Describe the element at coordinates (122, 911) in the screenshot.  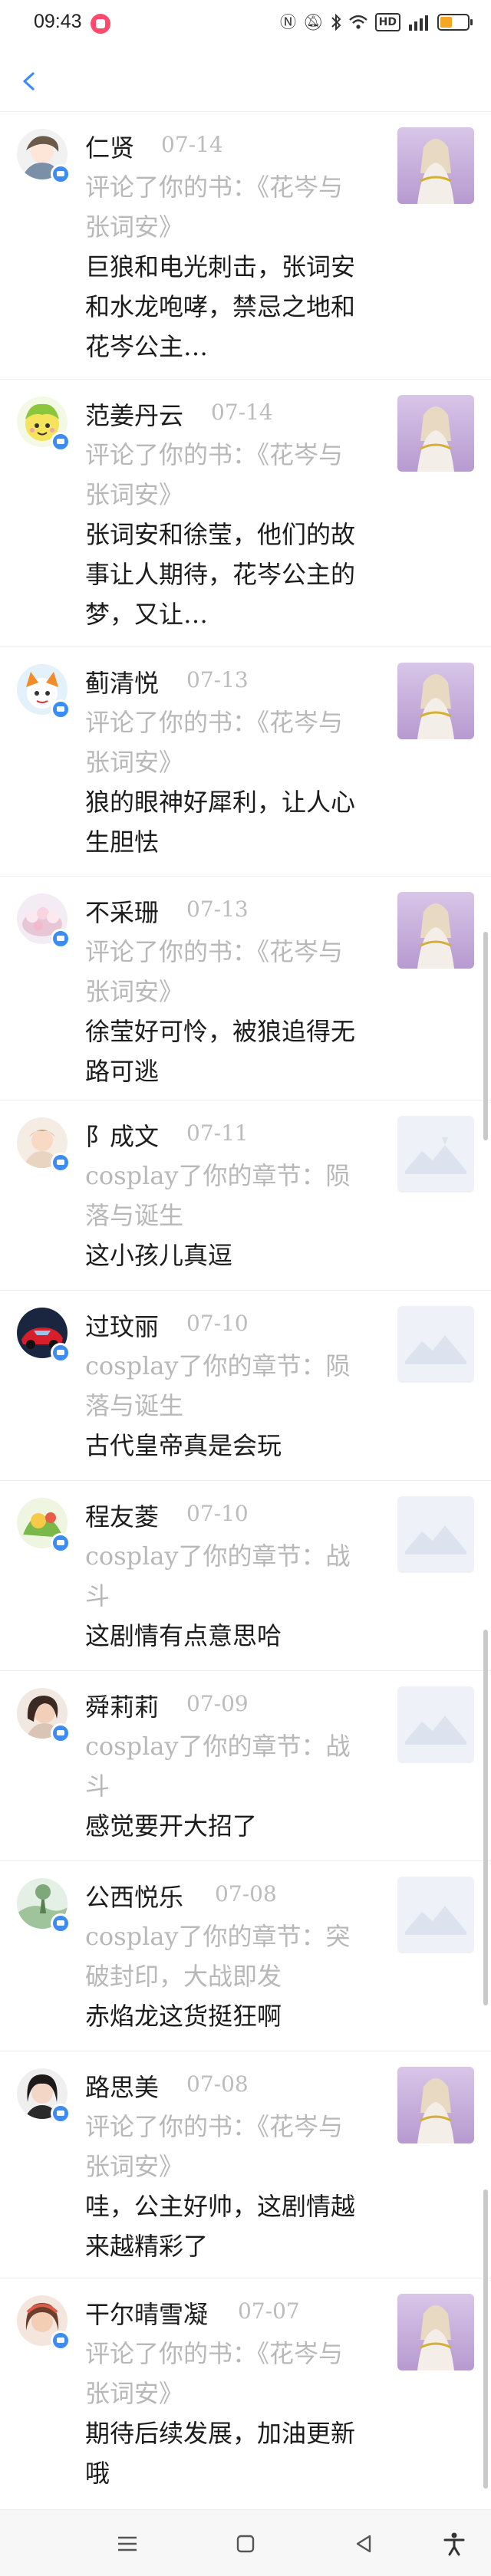
I see `user-name: 不采珊` at that location.